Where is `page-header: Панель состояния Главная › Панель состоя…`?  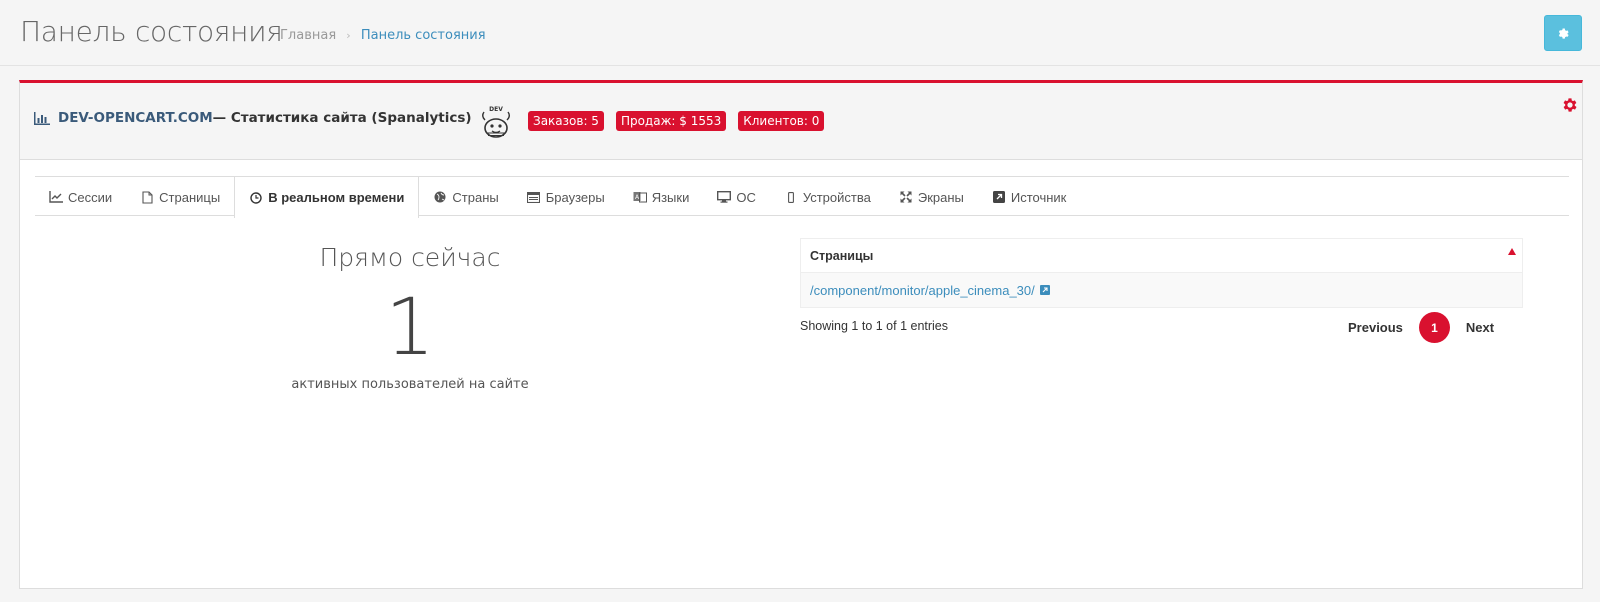 page-header: Панель состояния Главная › Панель состоя… is located at coordinates (800, 33).